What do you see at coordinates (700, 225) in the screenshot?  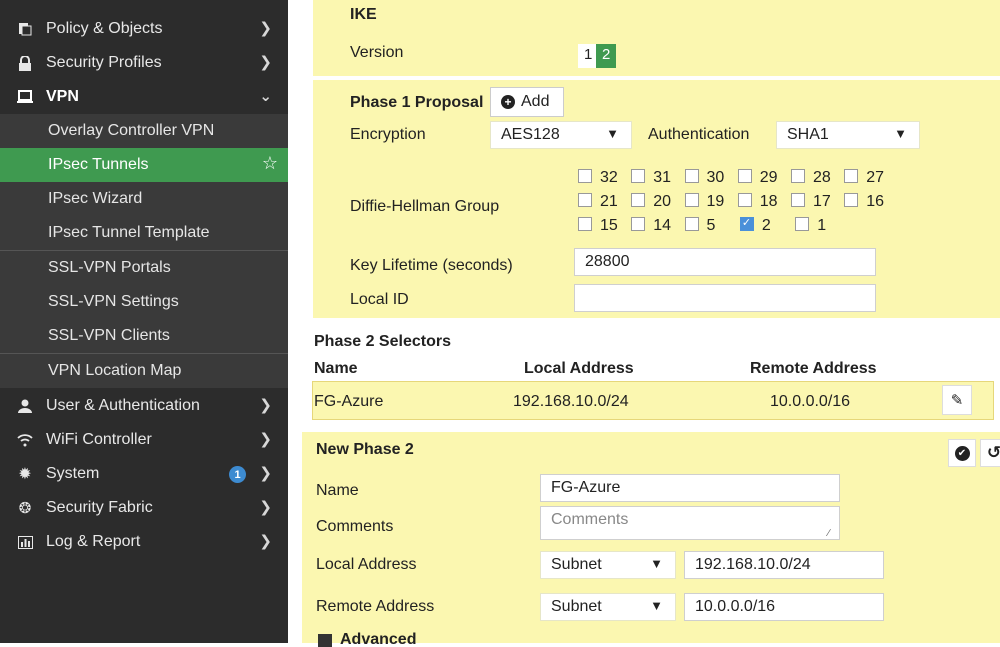 I see `dh-option: 5` at bounding box center [700, 225].